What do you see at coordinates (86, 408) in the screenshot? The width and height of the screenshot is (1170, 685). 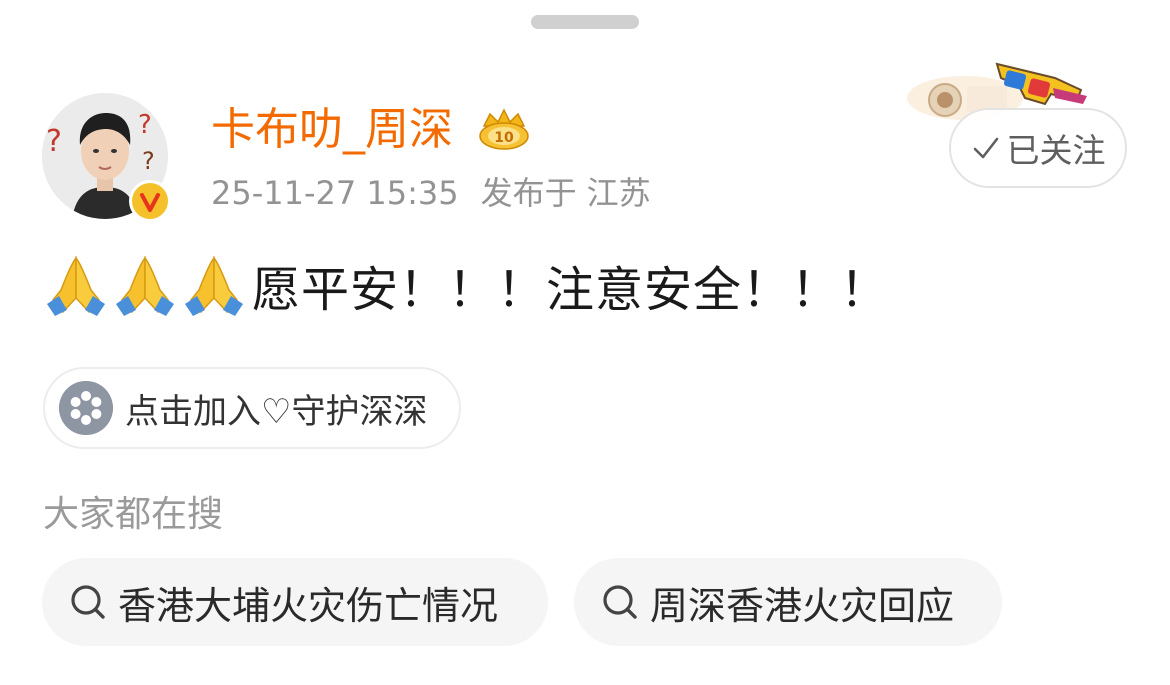 I see `flower-icon` at bounding box center [86, 408].